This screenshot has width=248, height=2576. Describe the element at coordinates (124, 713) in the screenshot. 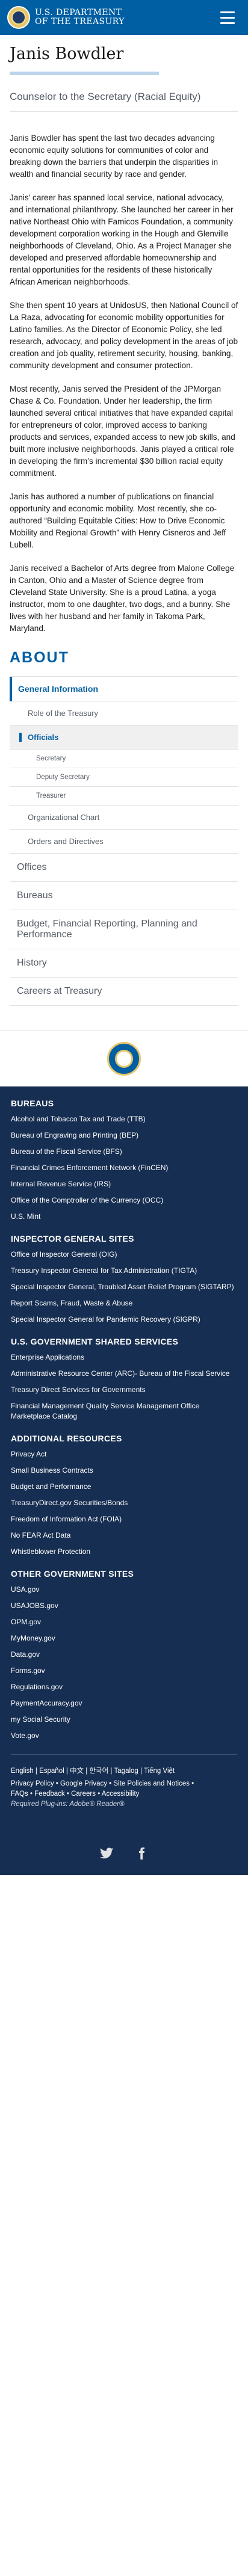

I see `nav-item-role-of-treasury: Role of the Treasury` at that location.